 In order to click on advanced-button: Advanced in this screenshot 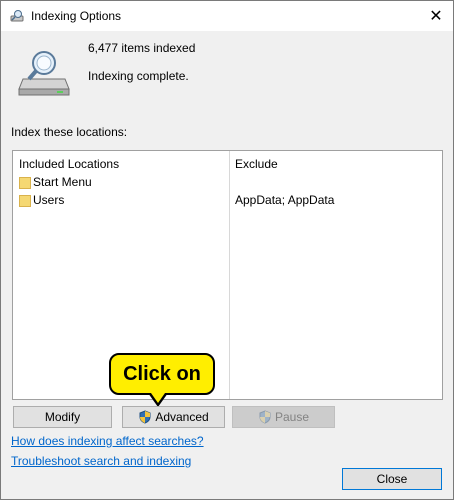, I will do `click(173, 417)`.